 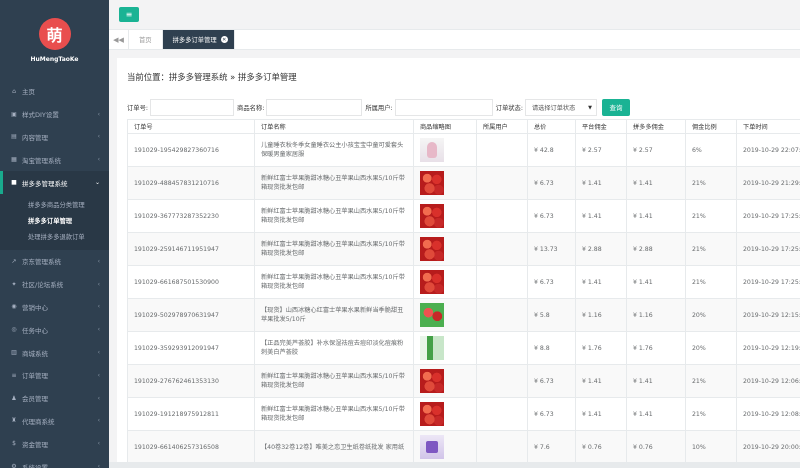 What do you see at coordinates (54, 375) in the screenshot?
I see `sidebar-item-orders: ≡ 订单管理 ‹` at bounding box center [54, 375].